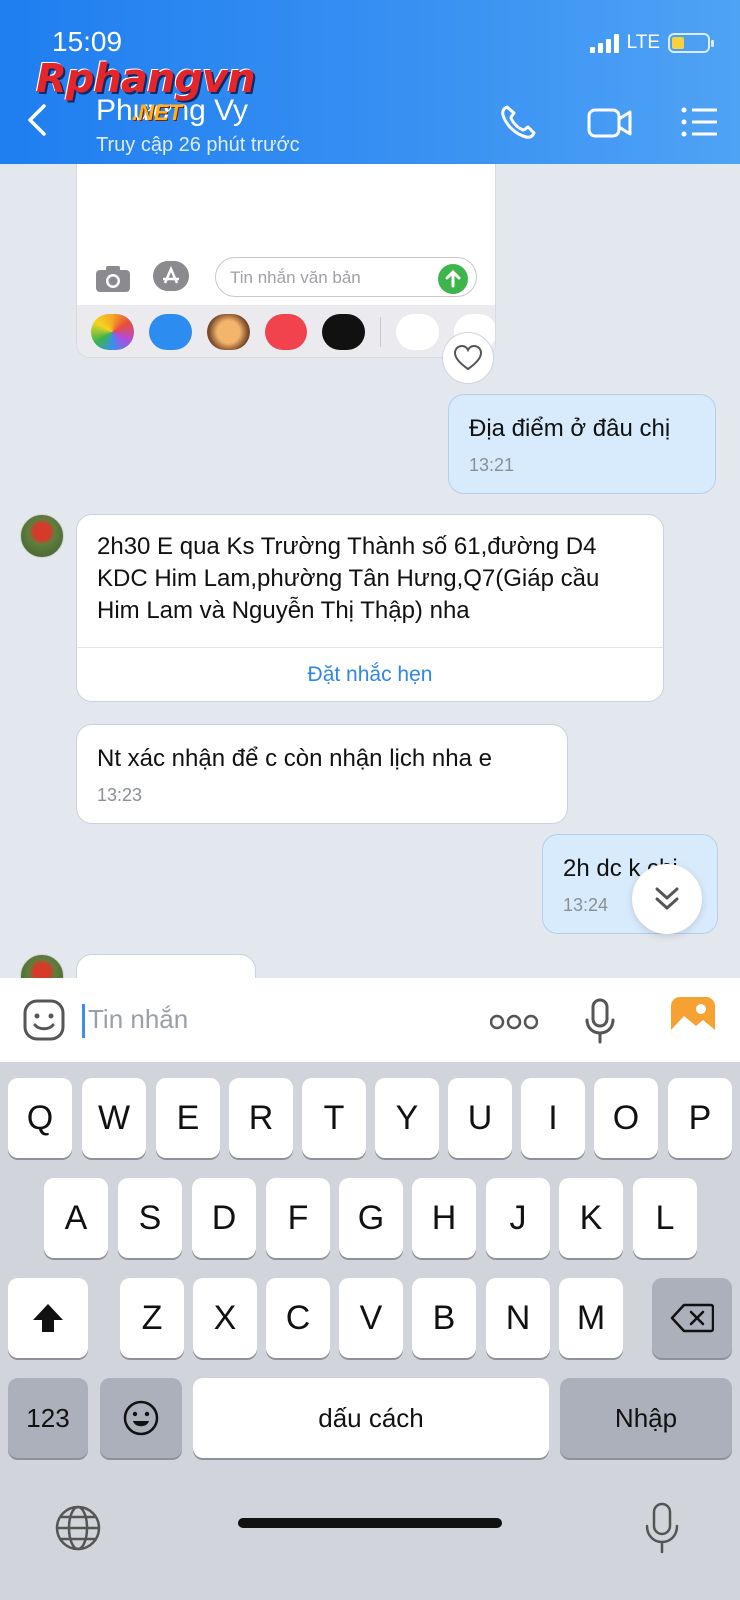 The width and height of the screenshot is (740, 1600). What do you see at coordinates (120, 795) in the screenshot?
I see `message-time: 13:23` at bounding box center [120, 795].